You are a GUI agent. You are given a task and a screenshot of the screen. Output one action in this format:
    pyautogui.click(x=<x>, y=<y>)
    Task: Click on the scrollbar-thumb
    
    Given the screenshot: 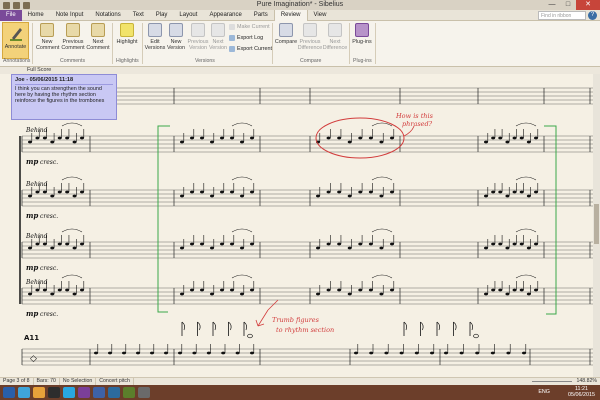 What is the action you would take?
    pyautogui.click(x=596, y=224)
    